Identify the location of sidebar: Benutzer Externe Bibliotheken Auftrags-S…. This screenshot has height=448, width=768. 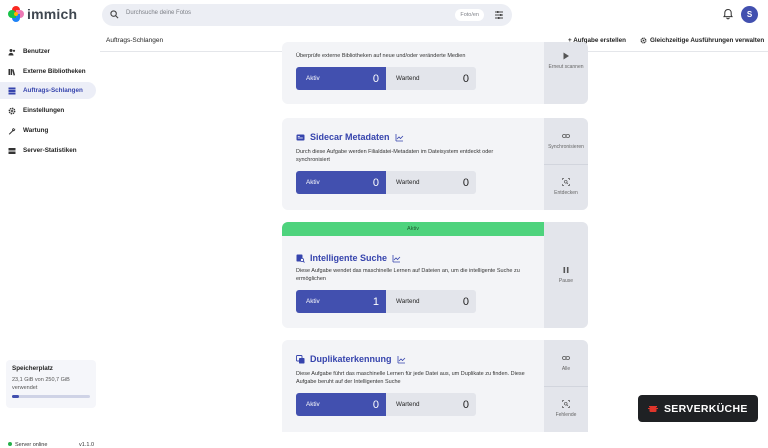
(50, 239).